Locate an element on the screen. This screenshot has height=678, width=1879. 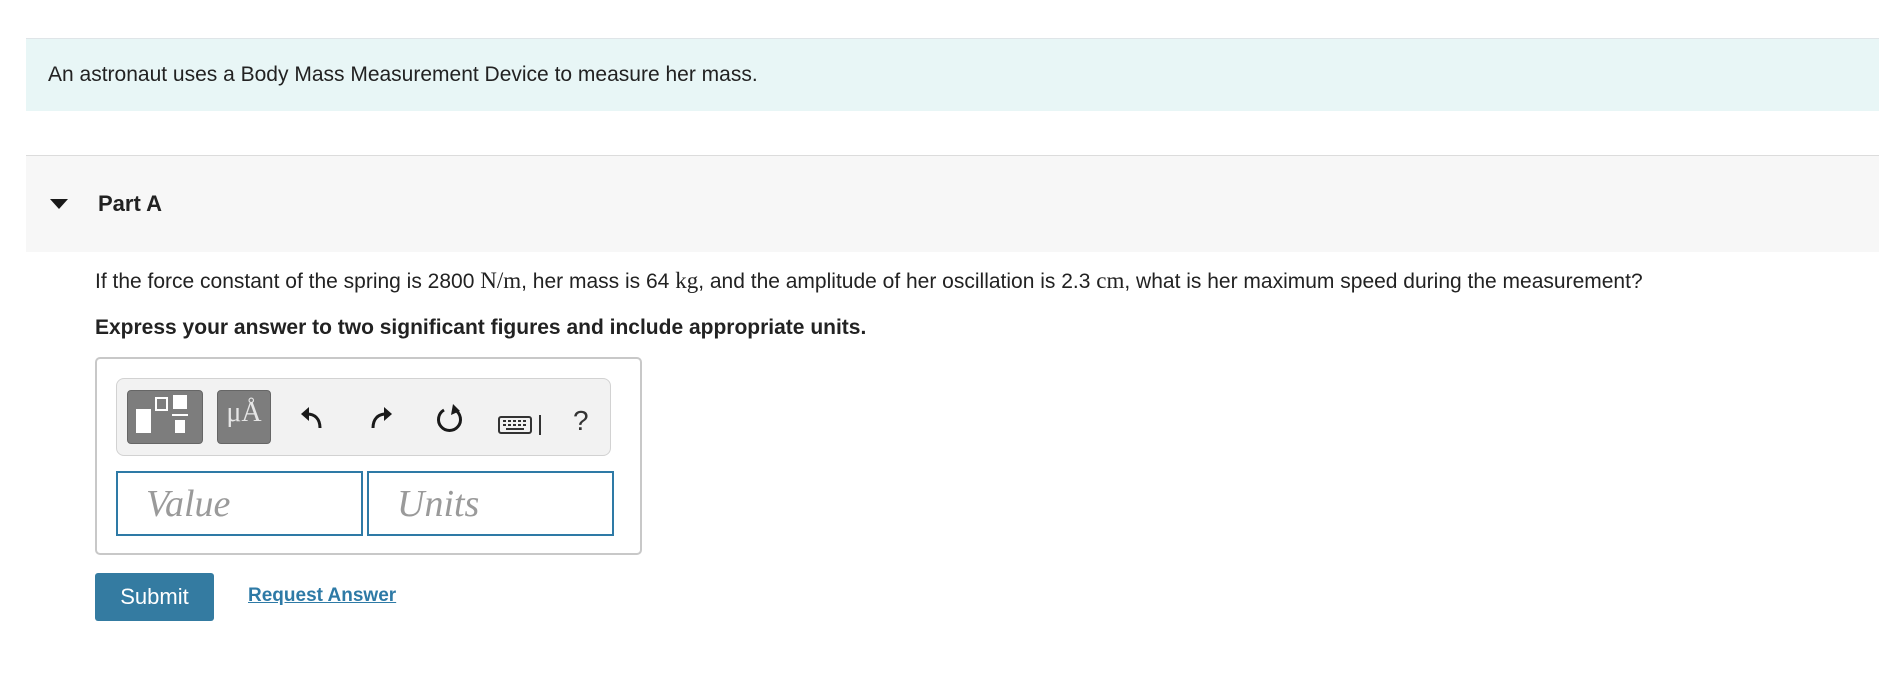
keyboard-icon is located at coordinates (515, 425).